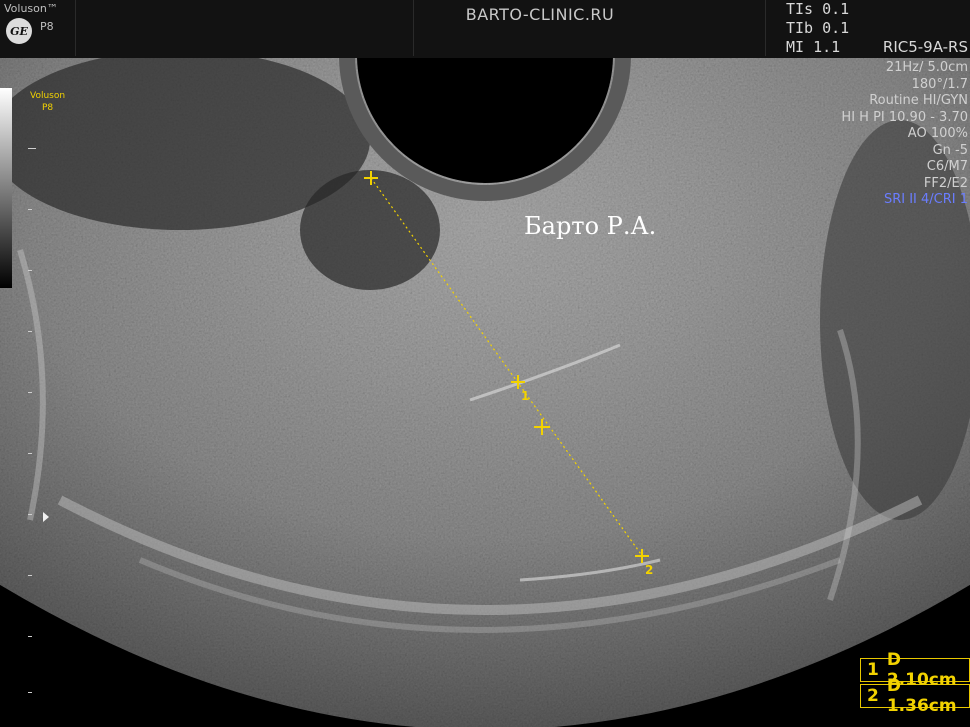 Image resolution: width=970 pixels, height=727 pixels. What do you see at coordinates (590, 226) in the screenshot?
I see `watermark: Барто Р.А.` at bounding box center [590, 226].